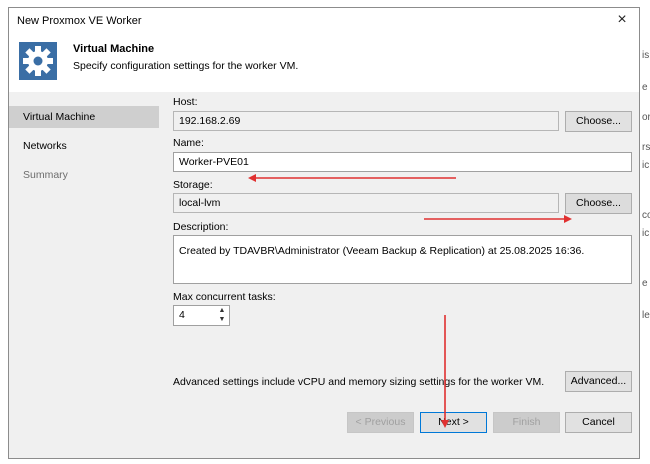 The width and height of the screenshot is (650, 464). What do you see at coordinates (646, 147) in the screenshot?
I see `background-text: rs` at bounding box center [646, 147].